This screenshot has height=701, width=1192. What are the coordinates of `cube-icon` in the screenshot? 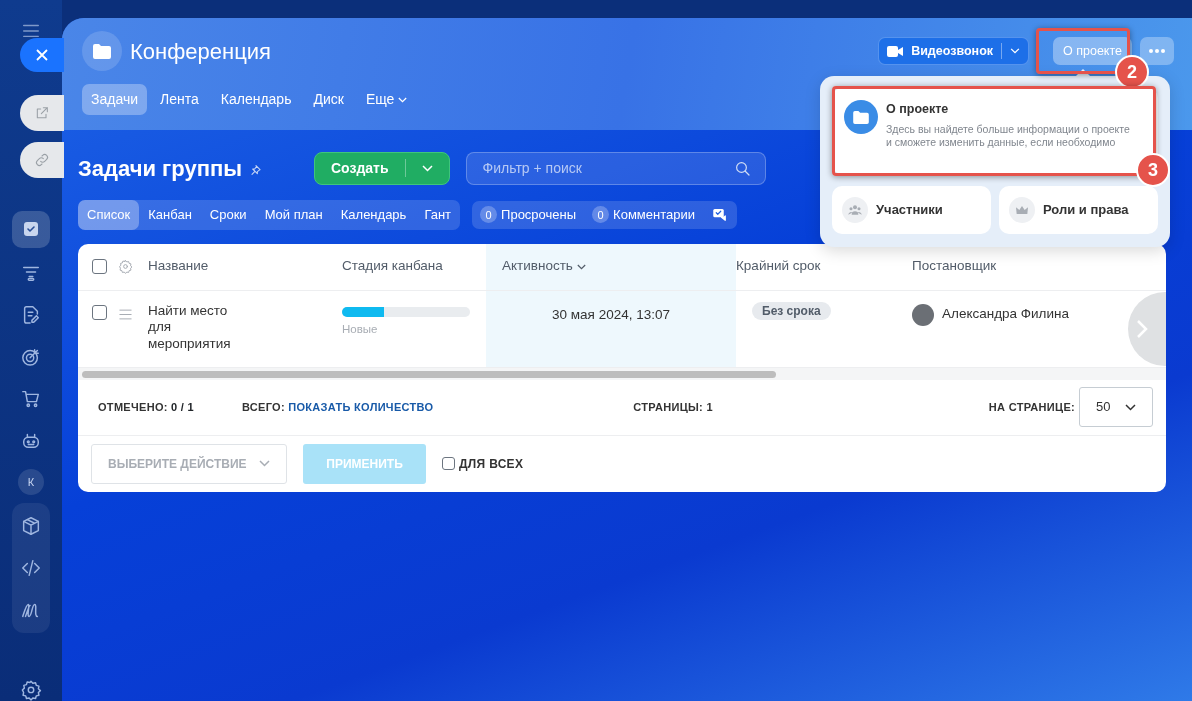 It's located at (31, 526).